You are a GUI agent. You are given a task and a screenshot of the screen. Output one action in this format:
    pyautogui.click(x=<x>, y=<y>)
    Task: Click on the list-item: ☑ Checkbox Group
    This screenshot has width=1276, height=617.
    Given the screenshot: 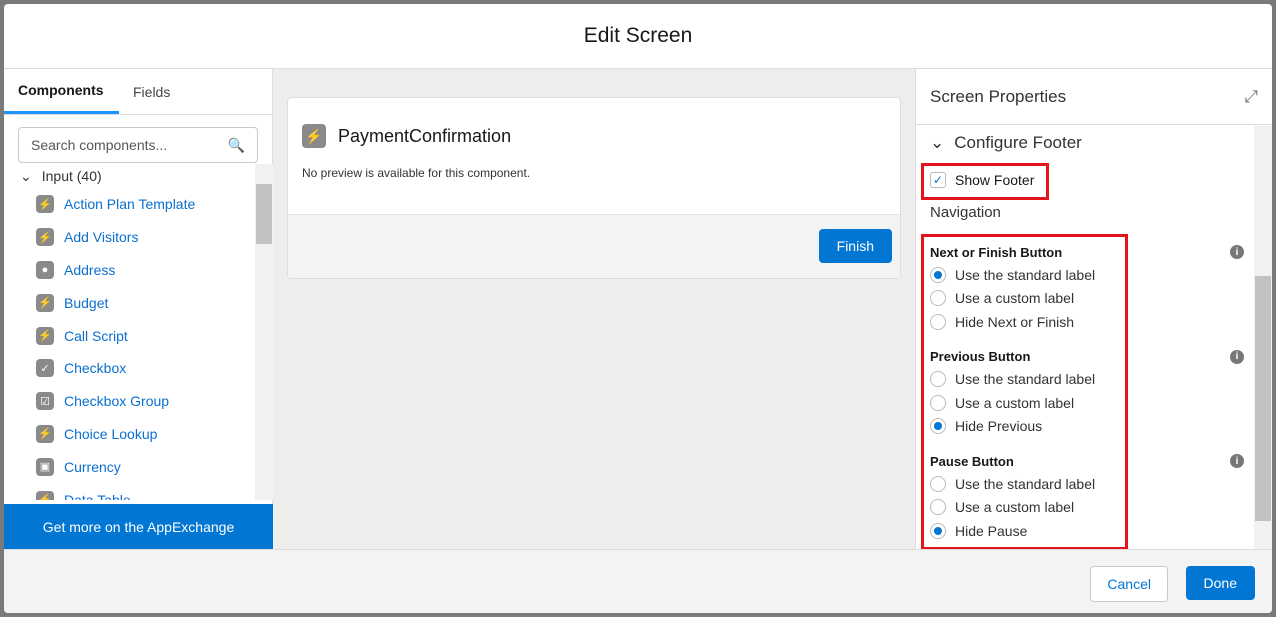 What is the action you would take?
    pyautogui.click(x=138, y=401)
    